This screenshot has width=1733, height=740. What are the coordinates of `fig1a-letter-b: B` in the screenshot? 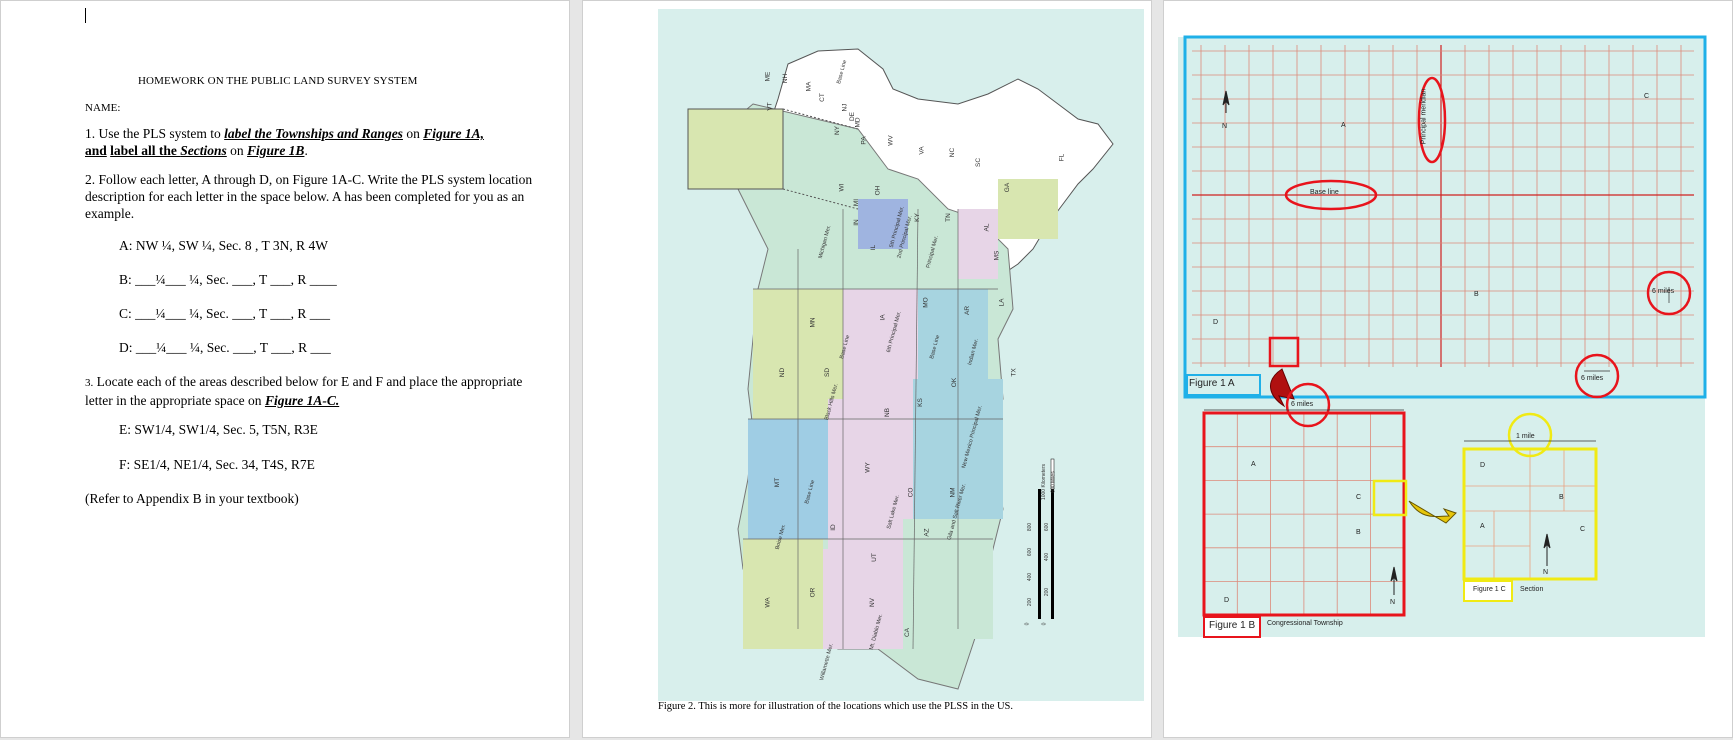 It's located at (1476, 294).